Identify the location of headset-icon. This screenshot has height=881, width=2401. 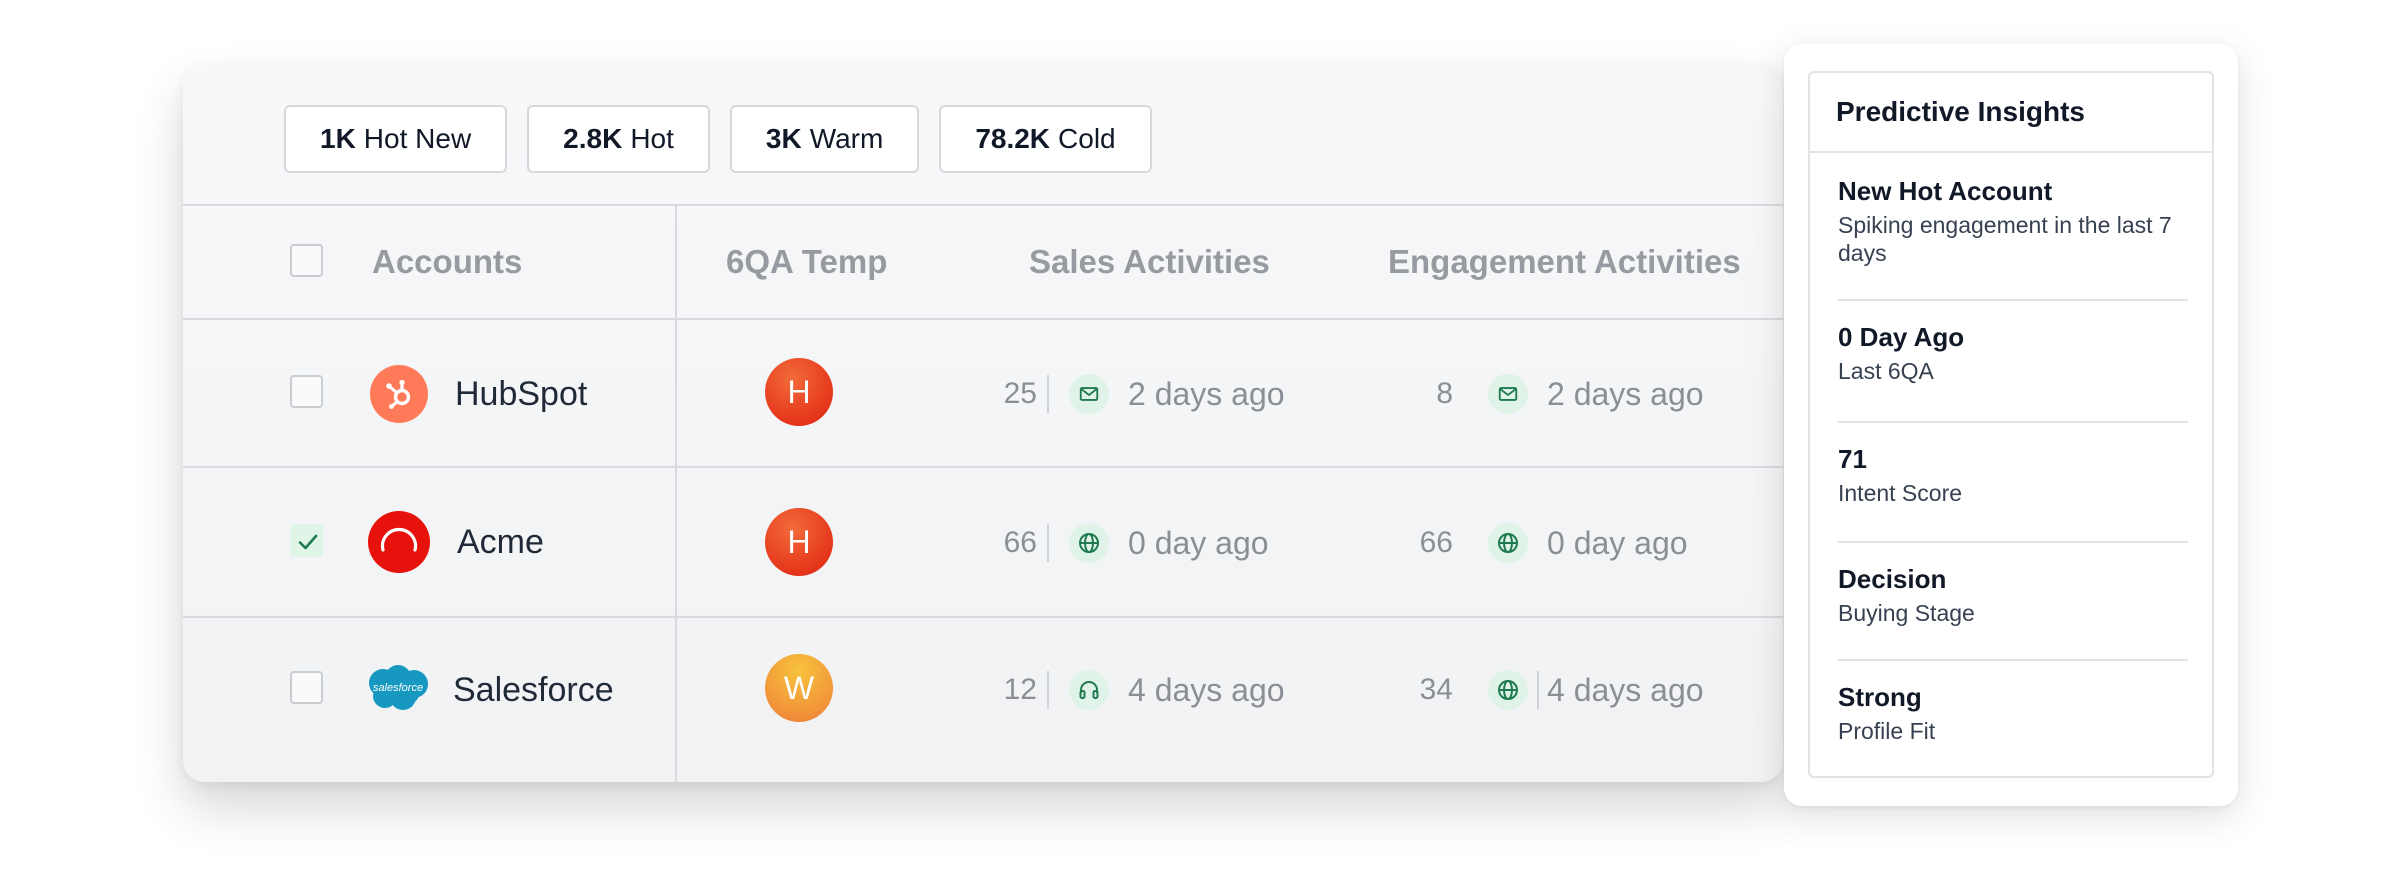
(1089, 690).